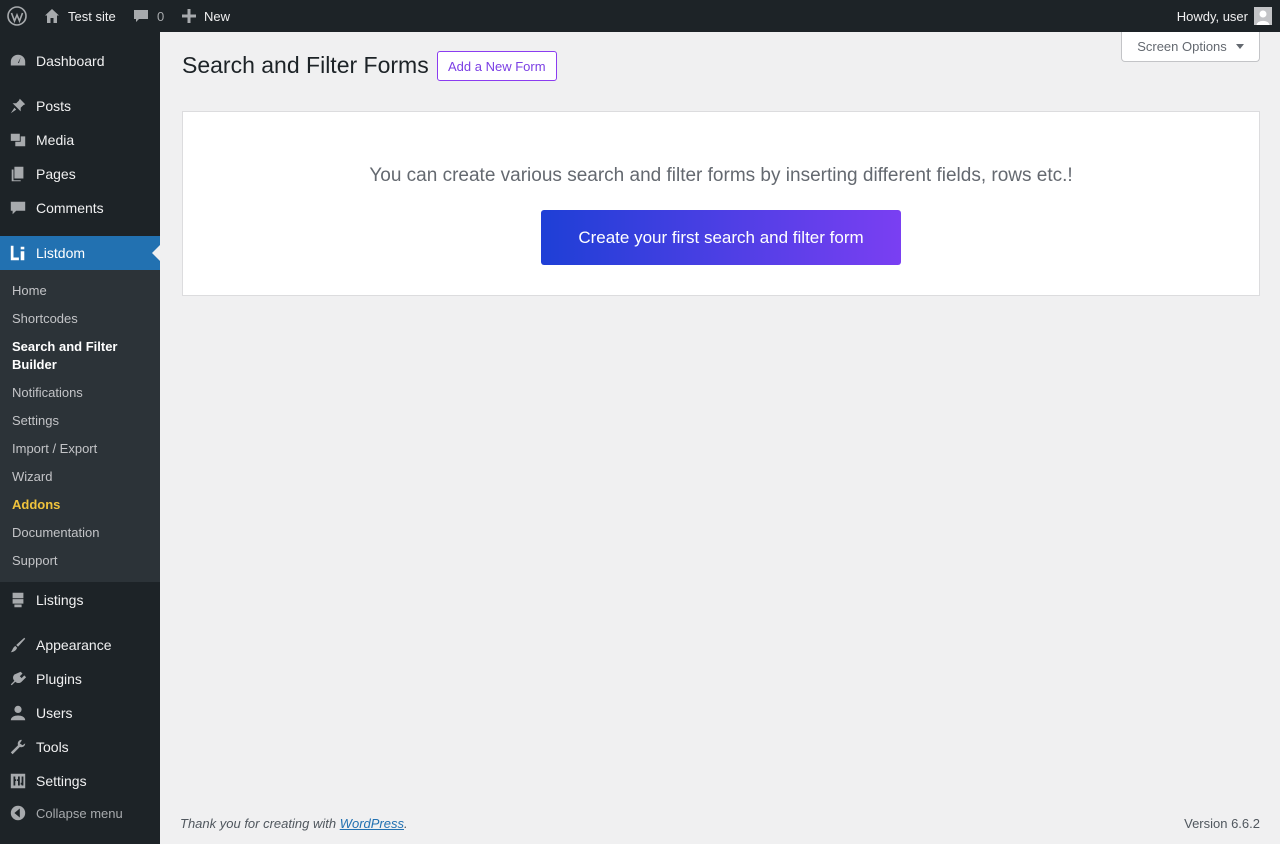 The width and height of the screenshot is (1280, 844). What do you see at coordinates (82, 421) in the screenshot?
I see `submenu-settings: Settings` at bounding box center [82, 421].